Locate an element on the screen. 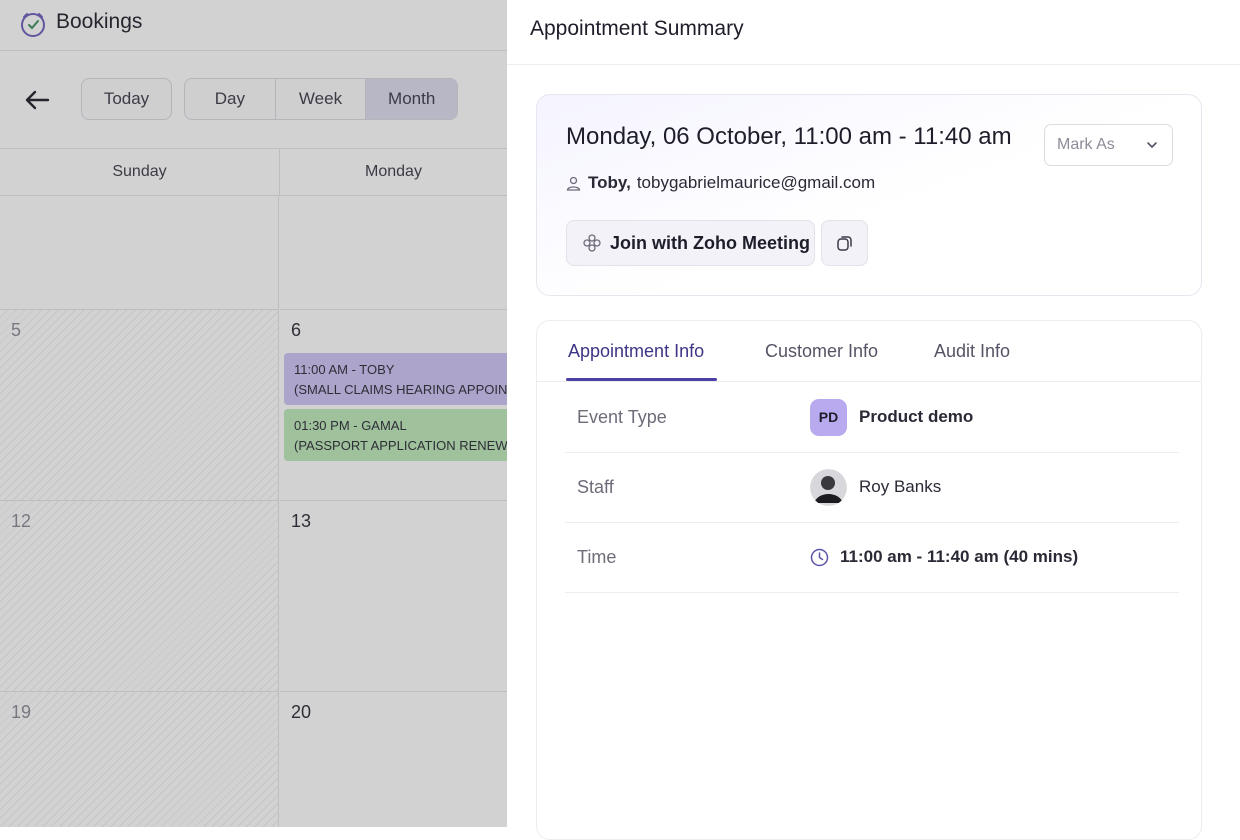  copy-icon is located at coordinates (844, 243).